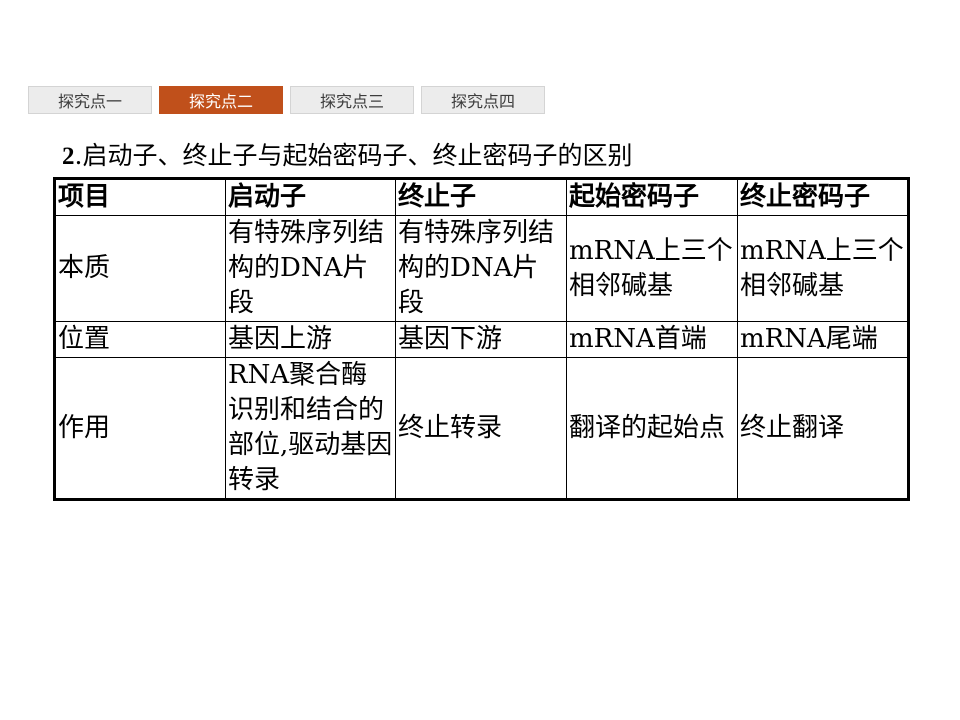 Image resolution: width=960 pixels, height=720 pixels. I want to click on table-cell: 基因上游, so click(310, 339).